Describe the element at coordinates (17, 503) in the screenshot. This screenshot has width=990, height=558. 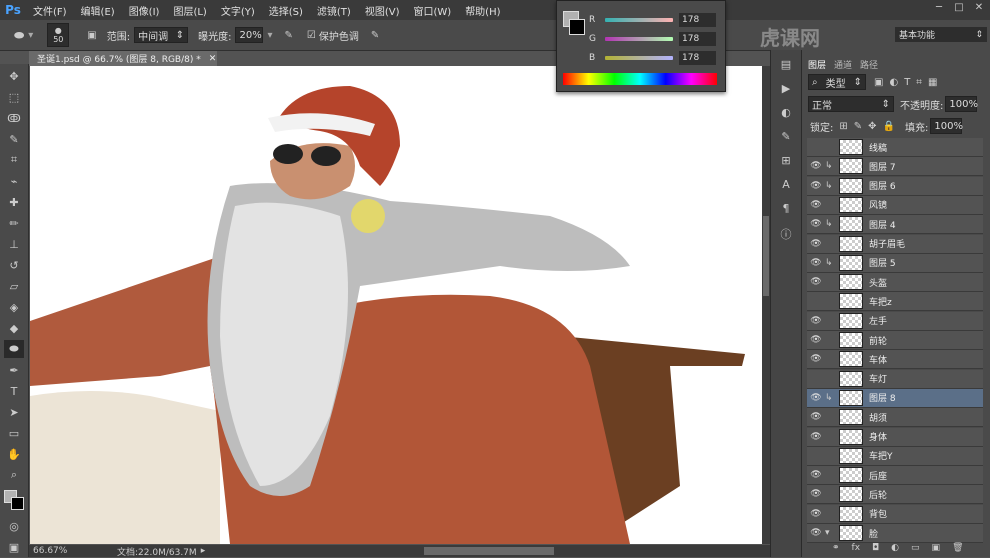
I see `background-color` at that location.